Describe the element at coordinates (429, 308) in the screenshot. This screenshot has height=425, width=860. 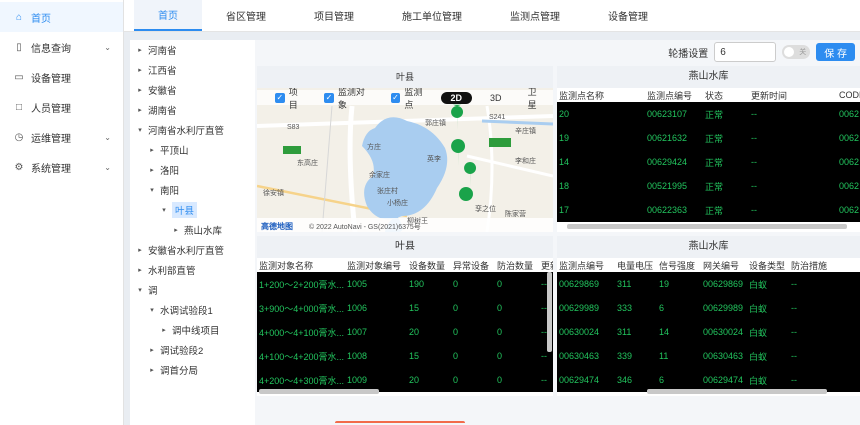
I see `table-cell: 15` at that location.